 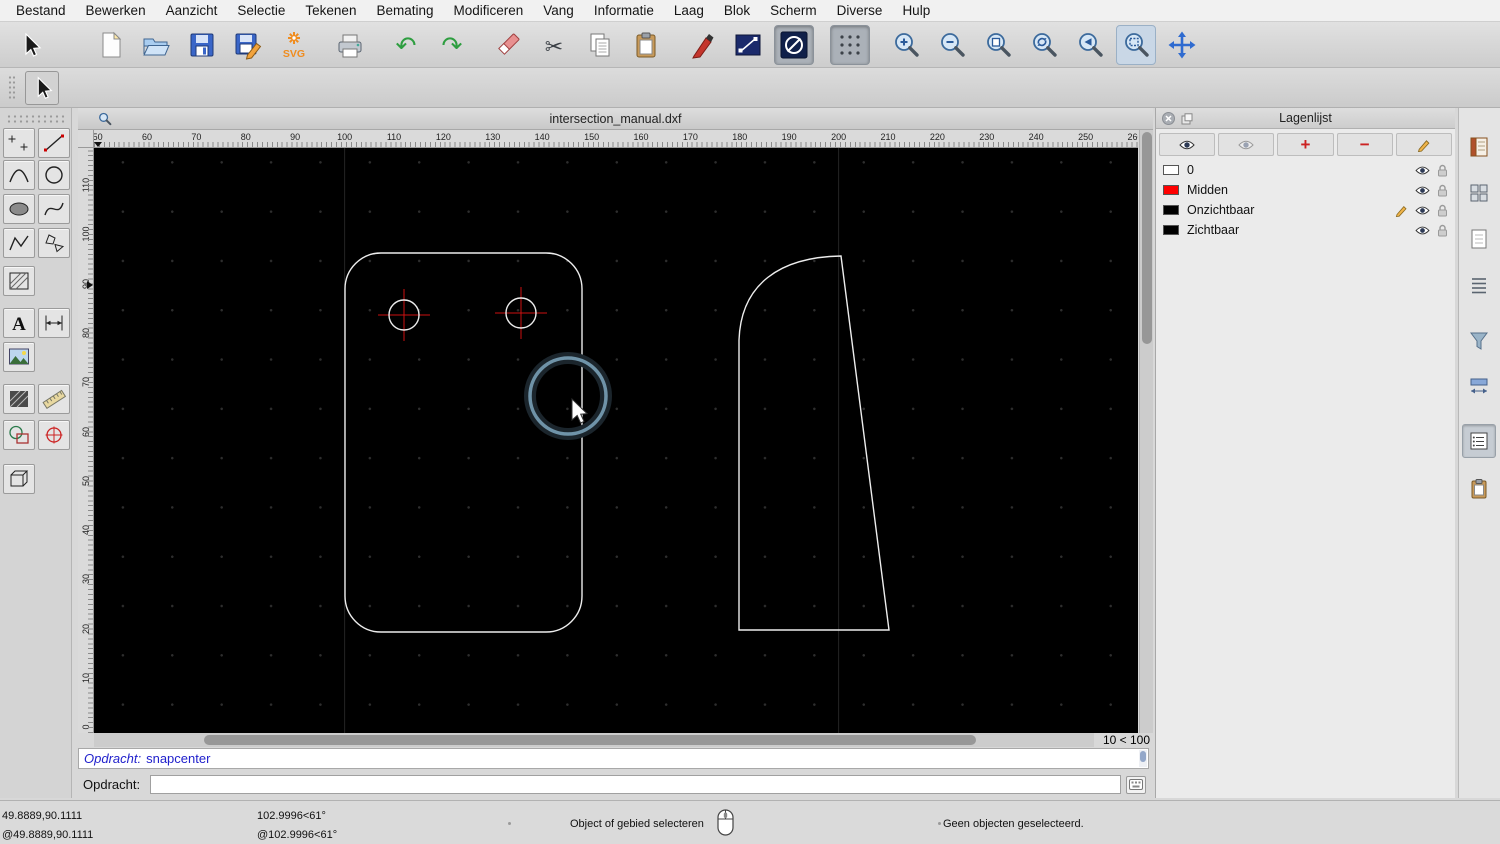 I want to click on menu-vang: Vang, so click(x=558, y=10).